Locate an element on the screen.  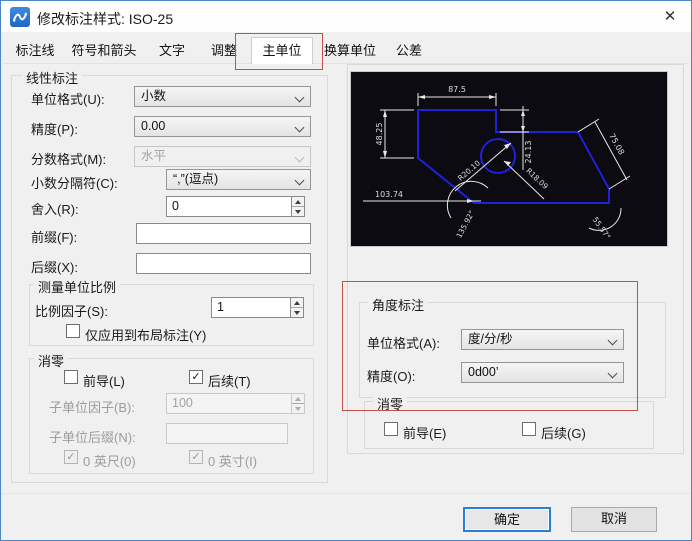
angular-leading-zero-checkbox is located at coordinates (391, 429).